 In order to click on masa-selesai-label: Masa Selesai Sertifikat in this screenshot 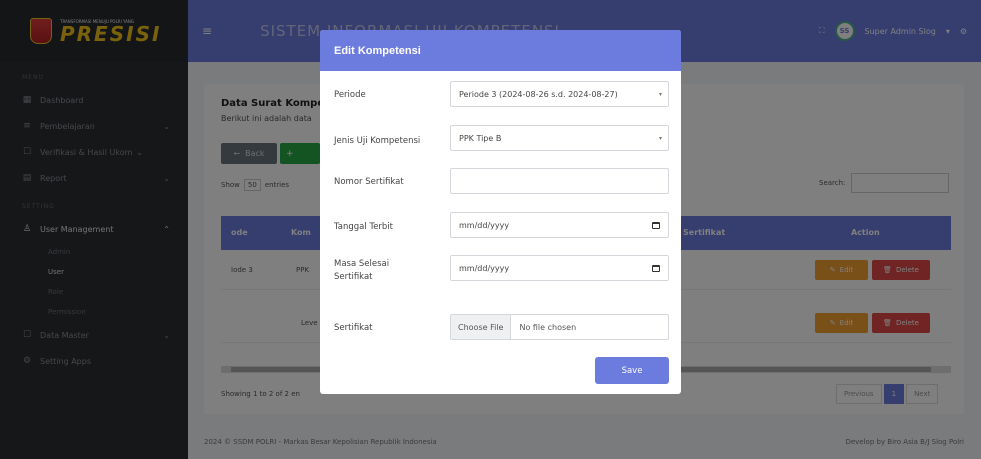, I will do `click(362, 270)`.